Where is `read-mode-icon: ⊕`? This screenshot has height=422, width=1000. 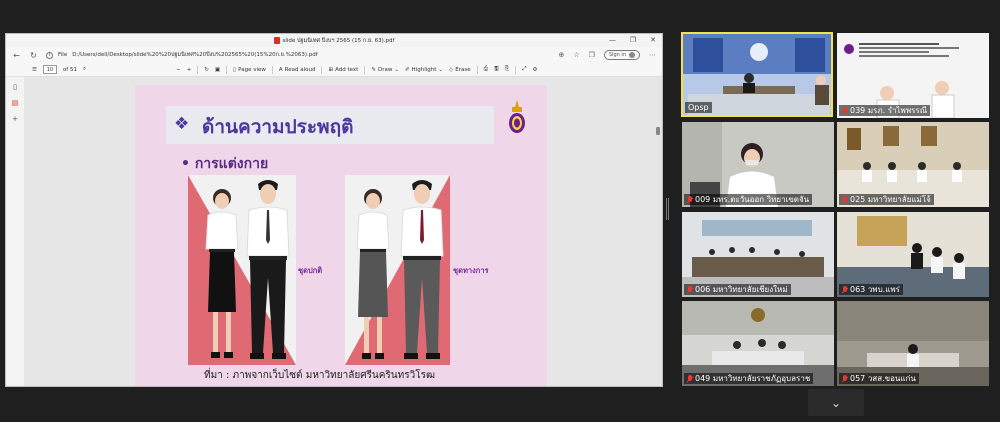
read-mode-icon: ⊕ is located at coordinates (562, 55).